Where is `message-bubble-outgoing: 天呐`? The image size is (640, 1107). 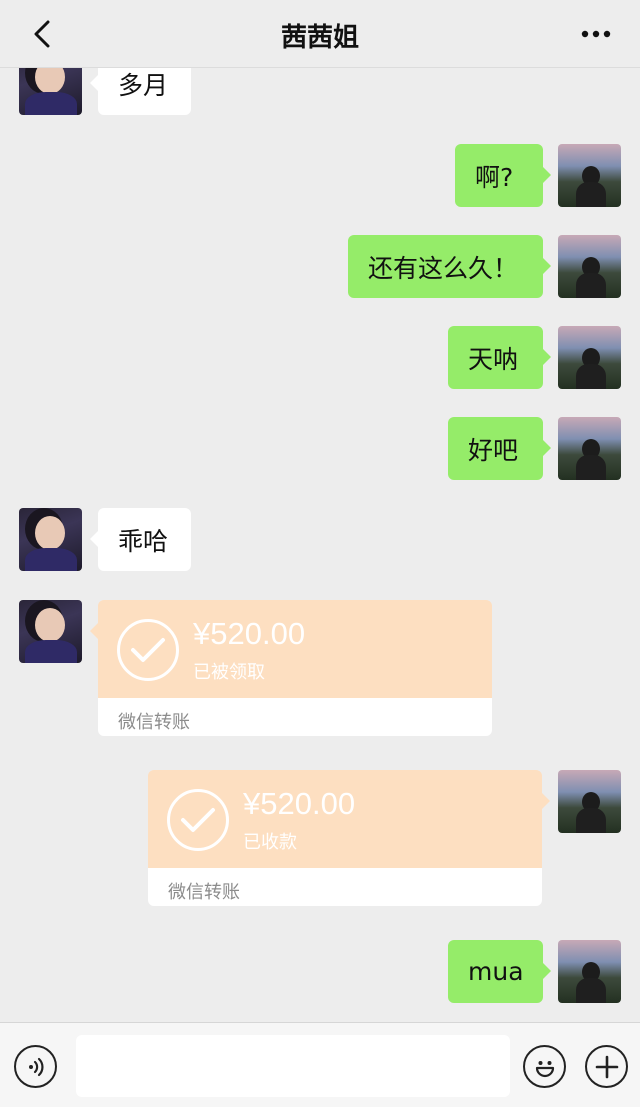
message-bubble-outgoing: 天呐 is located at coordinates (499, 357).